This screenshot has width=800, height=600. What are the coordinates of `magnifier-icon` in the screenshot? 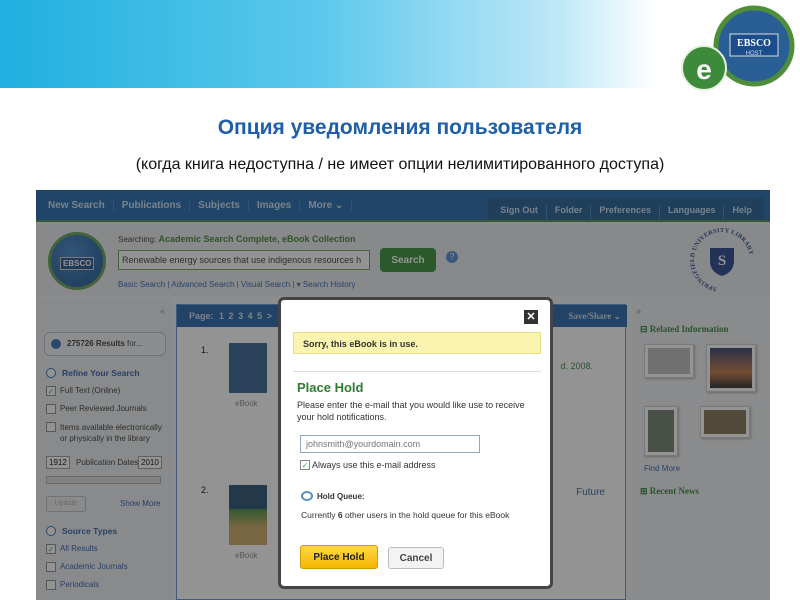 It's located at (307, 496).